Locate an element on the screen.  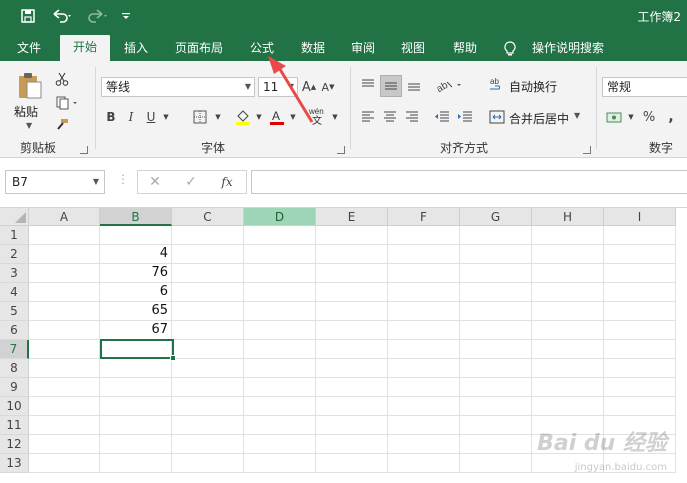
cell-e13 is located at coordinates (352, 463).